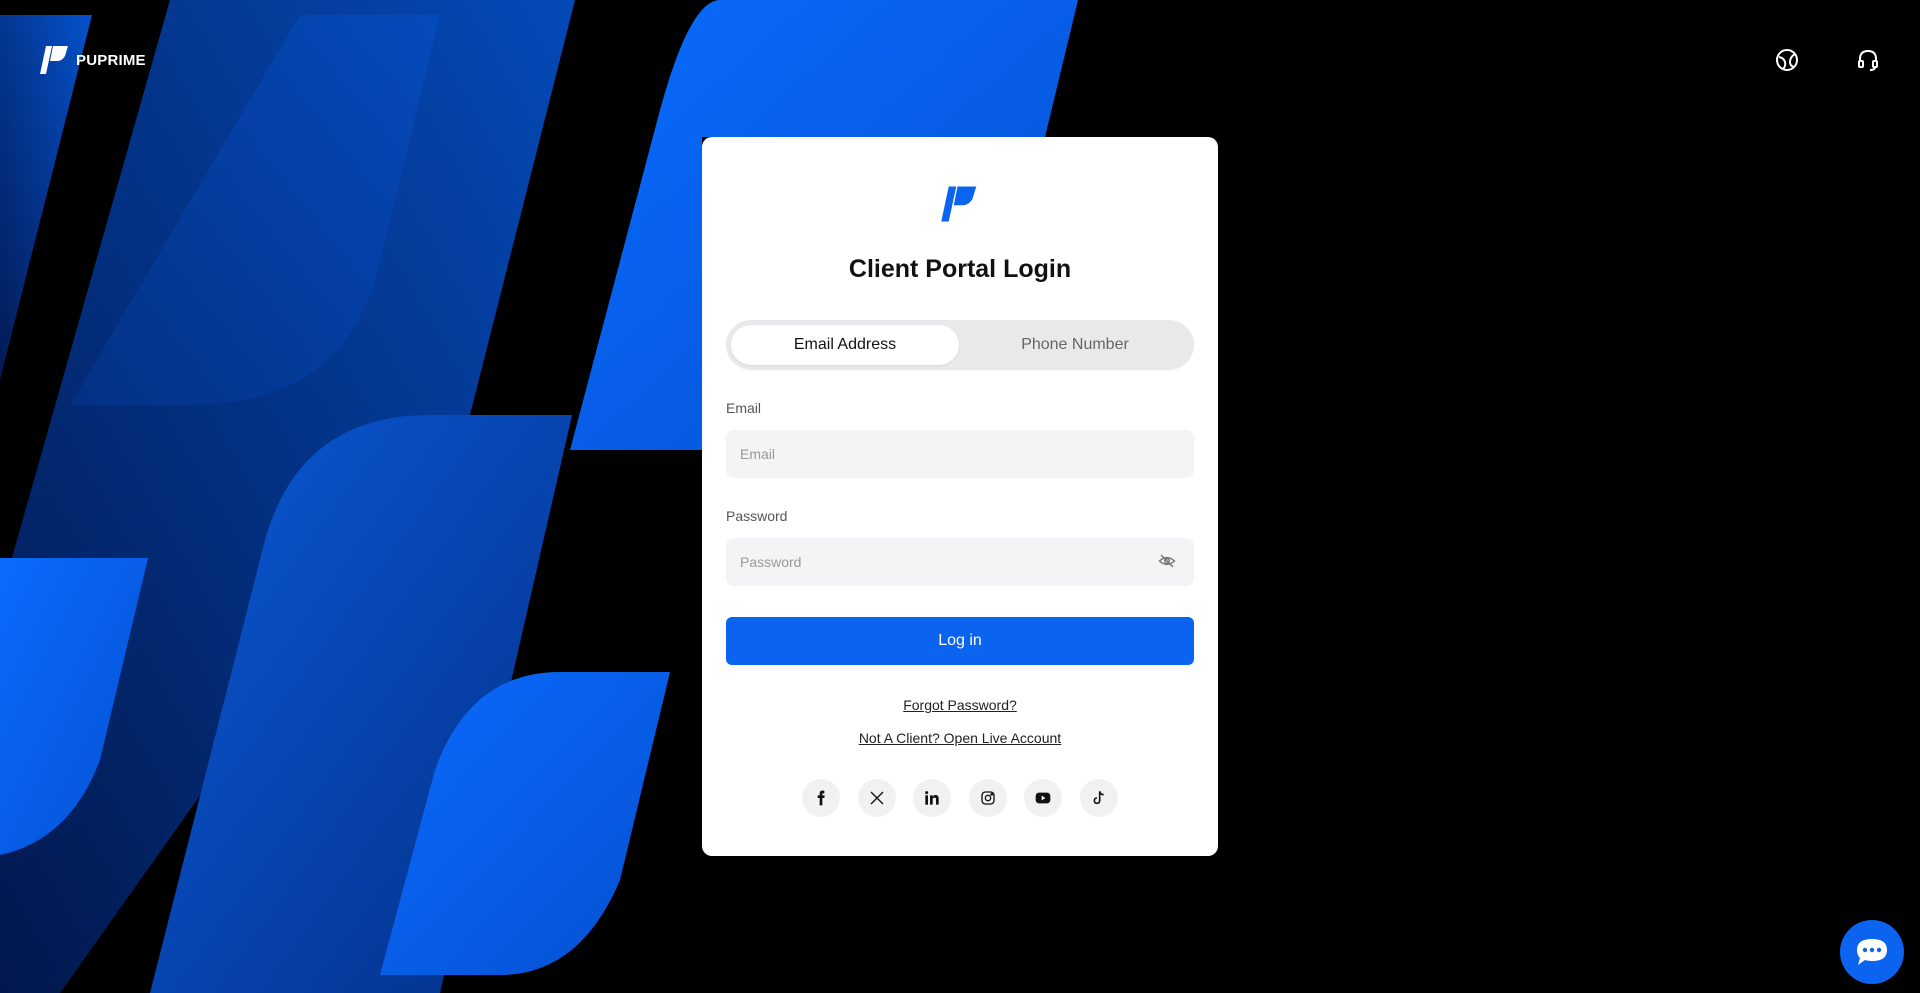 This screenshot has width=1920, height=993. Describe the element at coordinates (1868, 60) in the screenshot. I see `headset-icon` at that location.